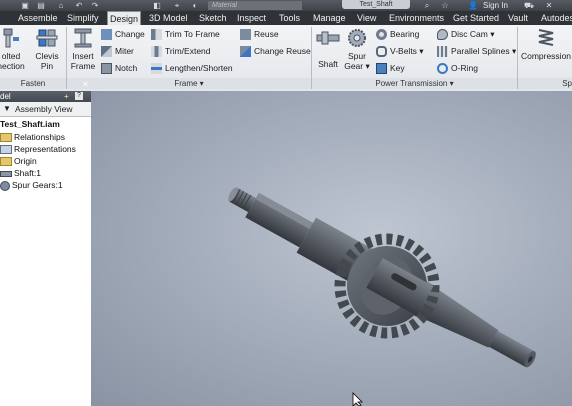 The width and height of the screenshot is (572, 406). Describe the element at coordinates (397, 34) in the screenshot. I see `bearing-button: Bearing` at that location.